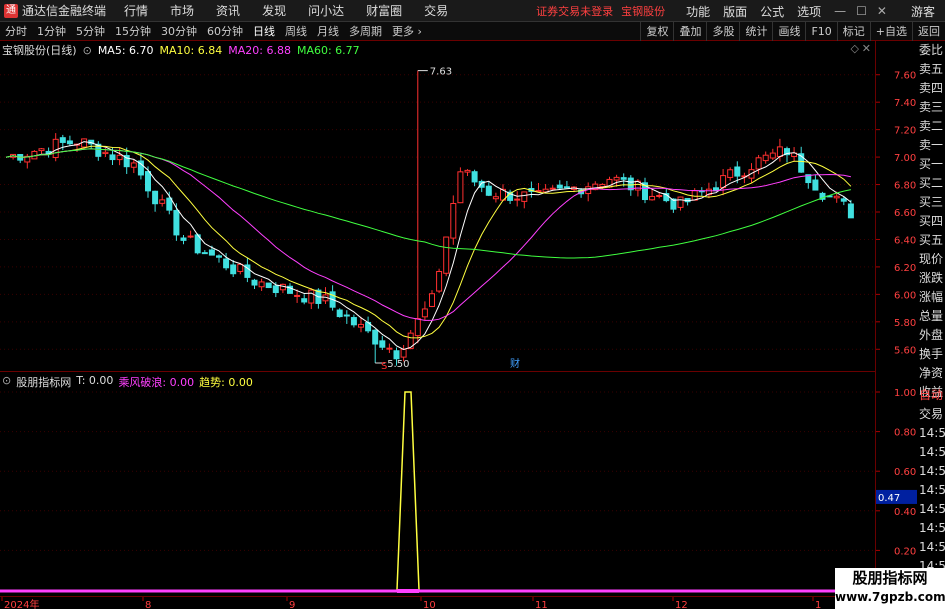 The height and width of the screenshot is (609, 945). What do you see at coordinates (148, 604) in the screenshot?
I see `date-tick-1: 8` at bounding box center [148, 604].